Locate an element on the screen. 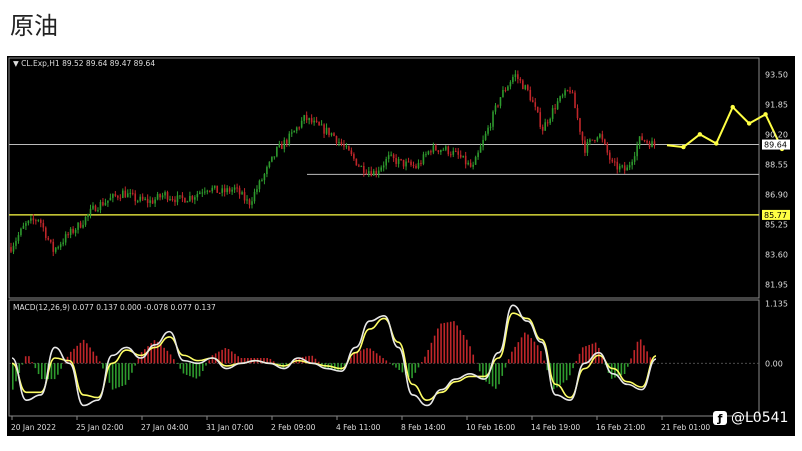  support-tag: 85.77 is located at coordinates (775, 215).